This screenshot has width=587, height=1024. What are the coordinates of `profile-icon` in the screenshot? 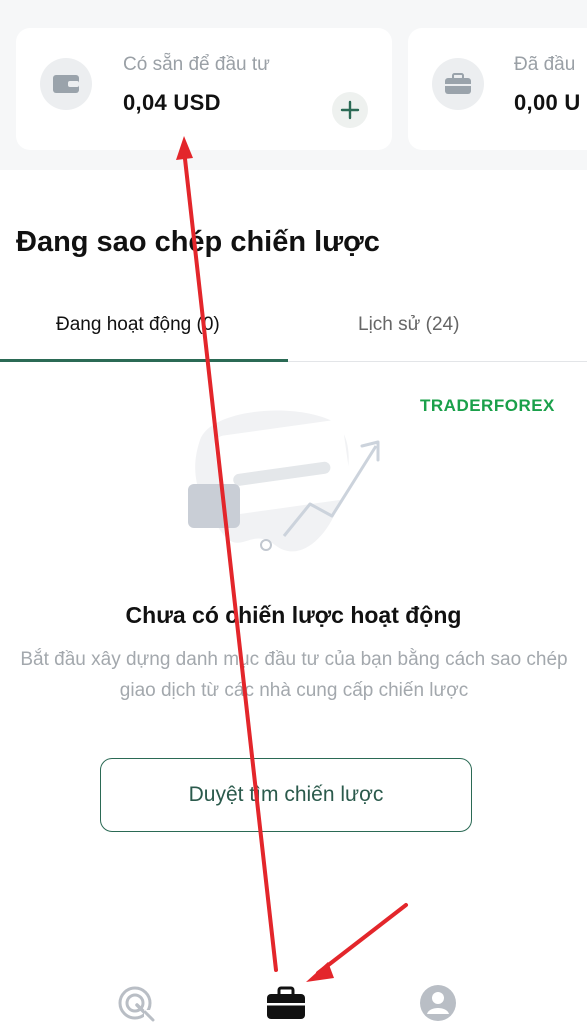 It's located at (438, 1003).